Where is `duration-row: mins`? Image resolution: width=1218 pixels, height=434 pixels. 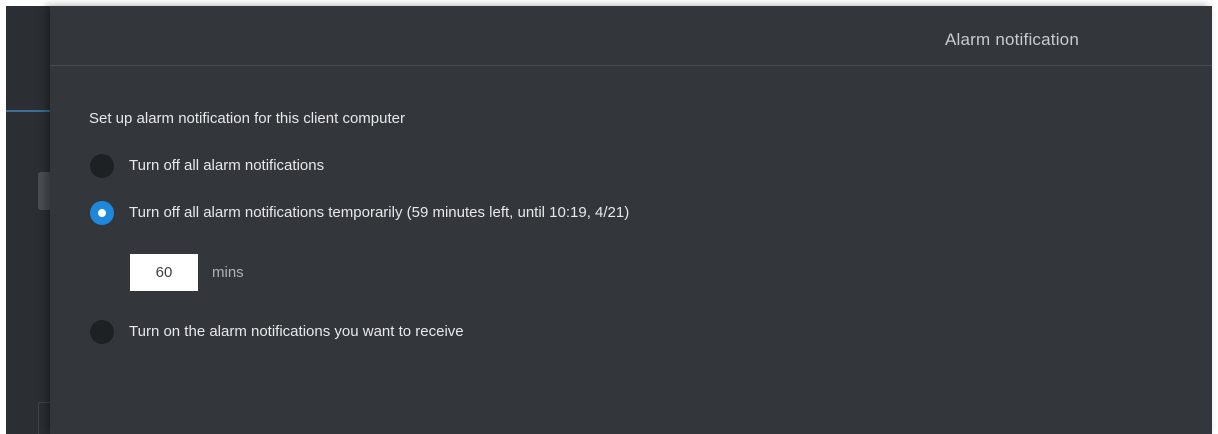 duration-row: mins is located at coordinates (187, 272).